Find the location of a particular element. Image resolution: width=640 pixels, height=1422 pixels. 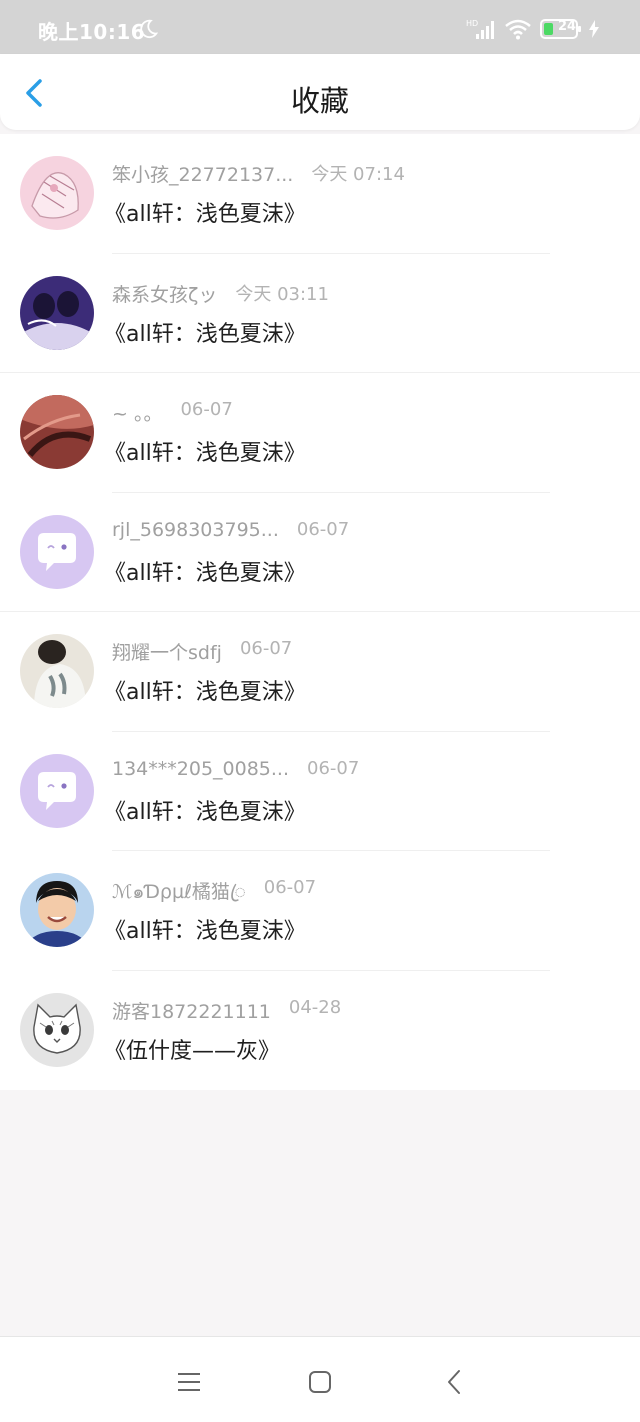

list-item: 翔耀一个sdfj 06-07 《all轩：浅色夏沫》 is located at coordinates (320, 672).